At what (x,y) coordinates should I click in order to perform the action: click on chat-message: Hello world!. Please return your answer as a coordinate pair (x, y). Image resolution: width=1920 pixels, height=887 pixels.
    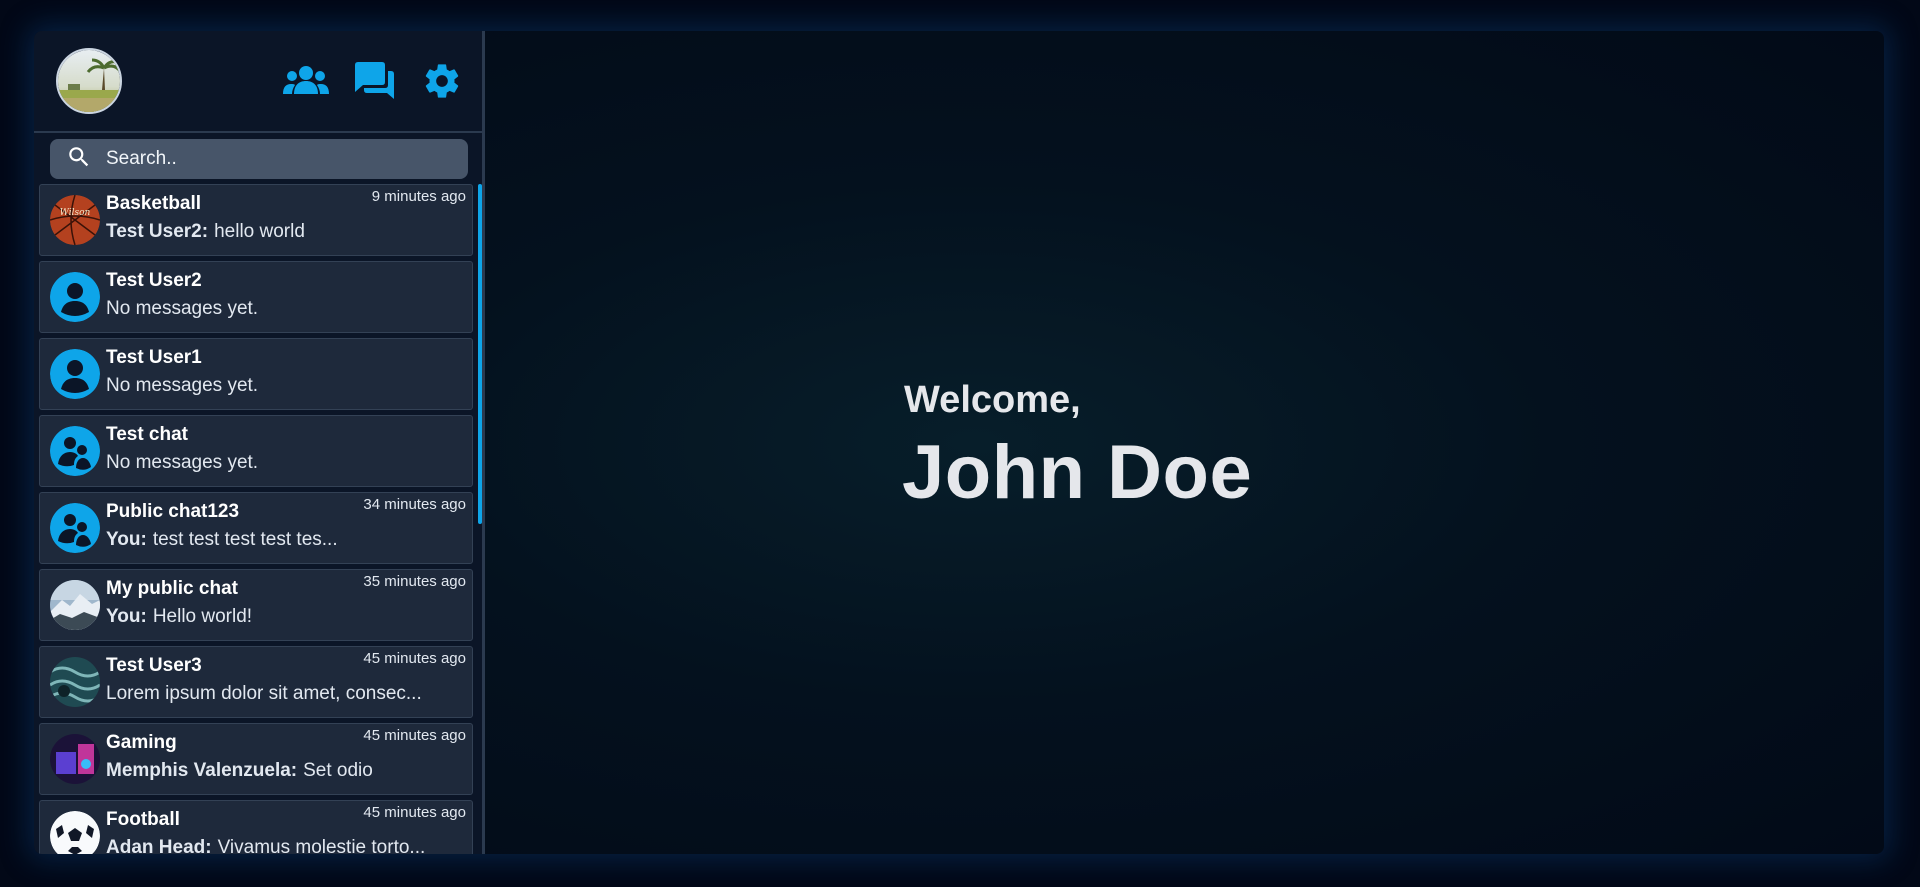
    Looking at the image, I should click on (202, 616).